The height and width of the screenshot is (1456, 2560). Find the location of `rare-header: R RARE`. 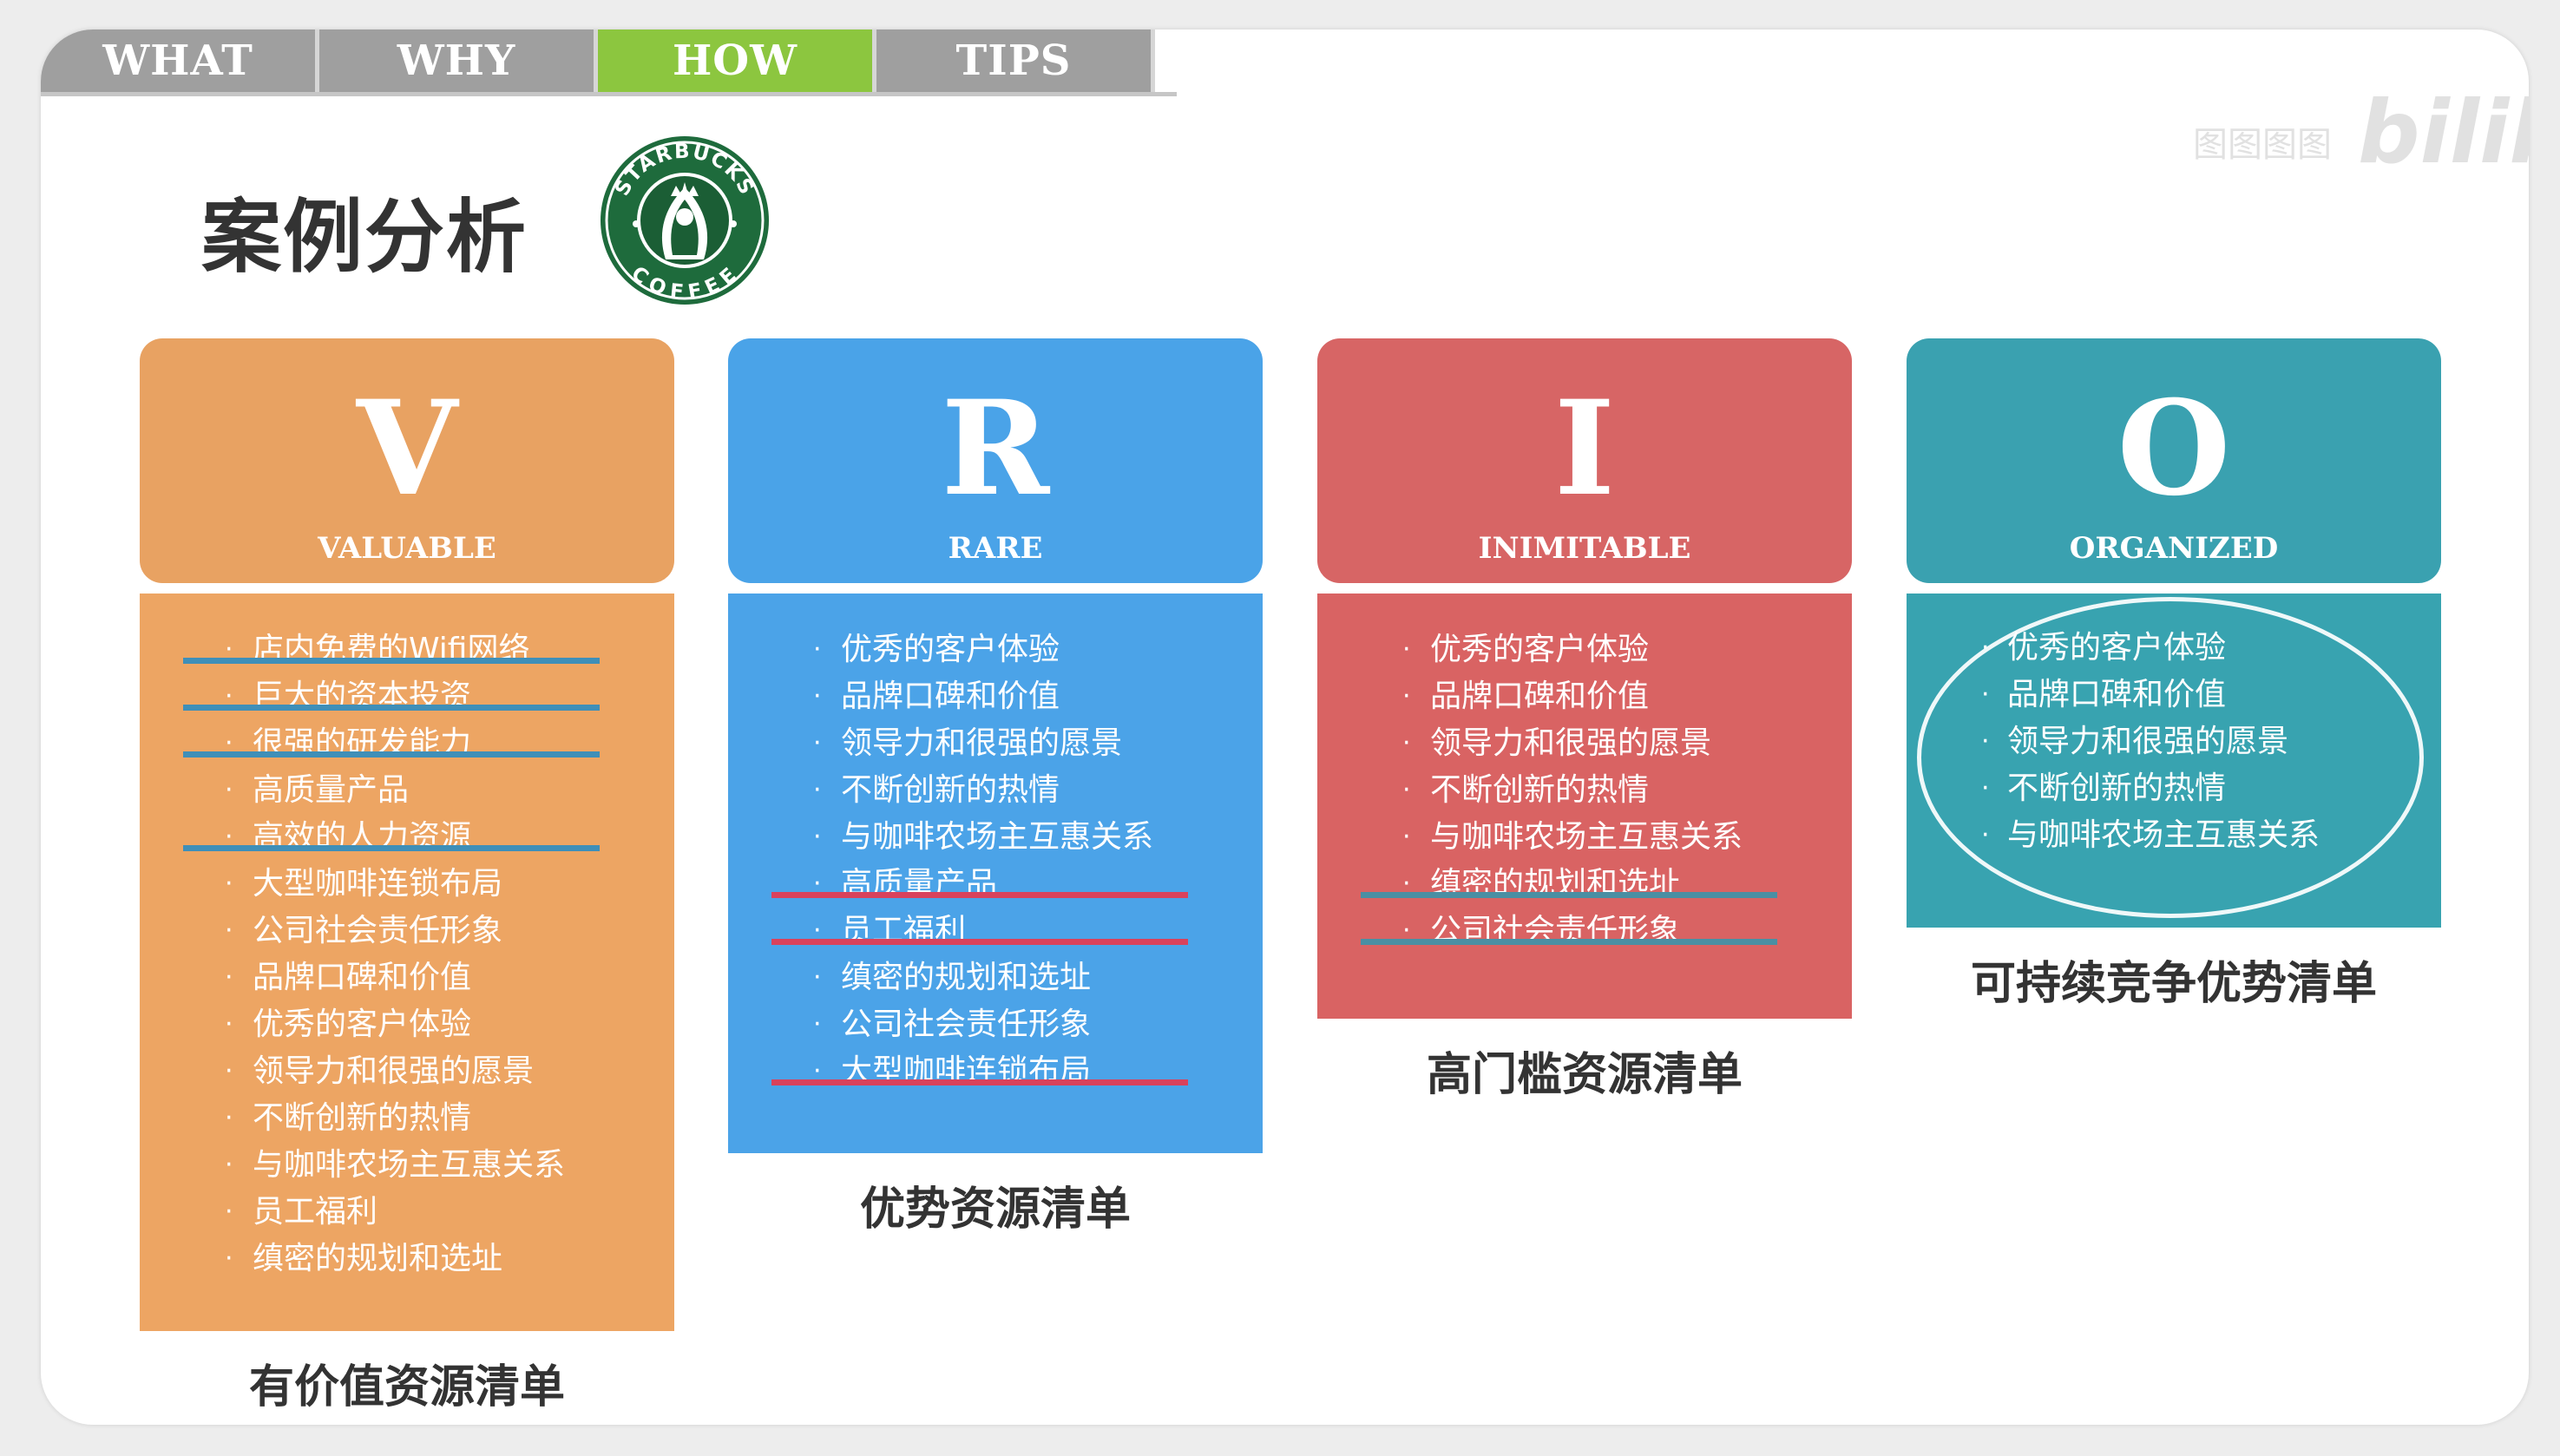

rare-header: R RARE is located at coordinates (995, 460).